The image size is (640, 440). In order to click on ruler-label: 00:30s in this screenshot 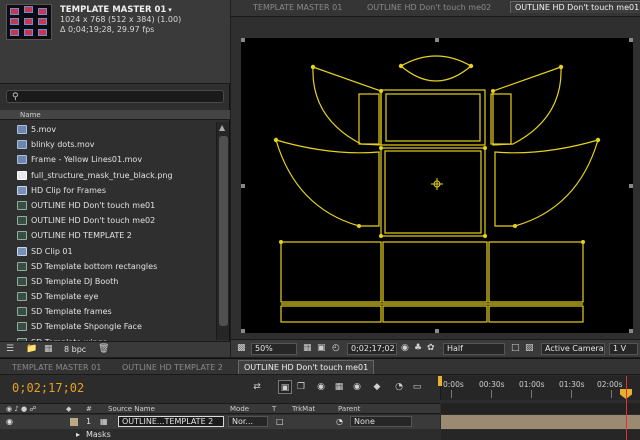, I will do `click(492, 384)`.